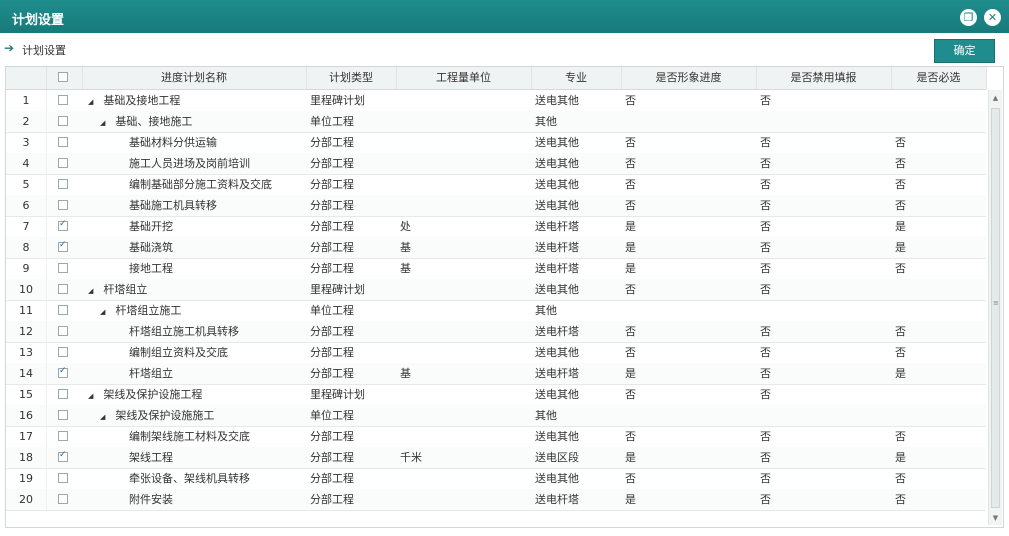 This screenshot has height=536, width=1009. I want to click on select-all-checkbox, so click(63, 77).